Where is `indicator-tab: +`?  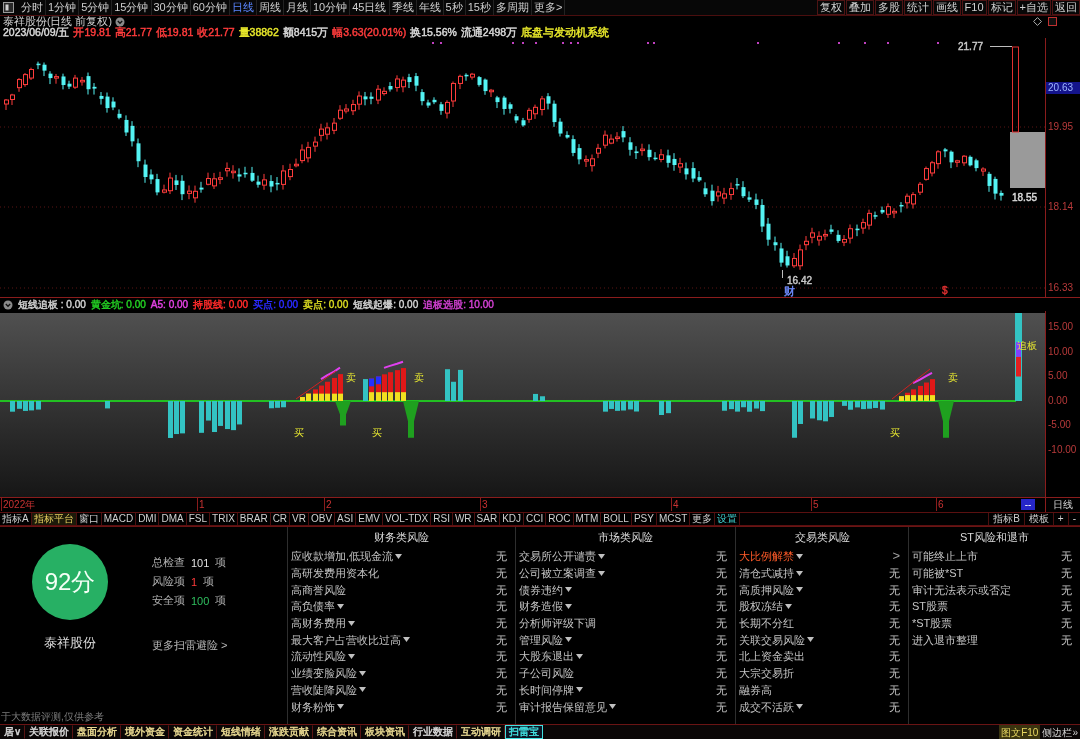
indicator-tab: + is located at coordinates (1060, 519).